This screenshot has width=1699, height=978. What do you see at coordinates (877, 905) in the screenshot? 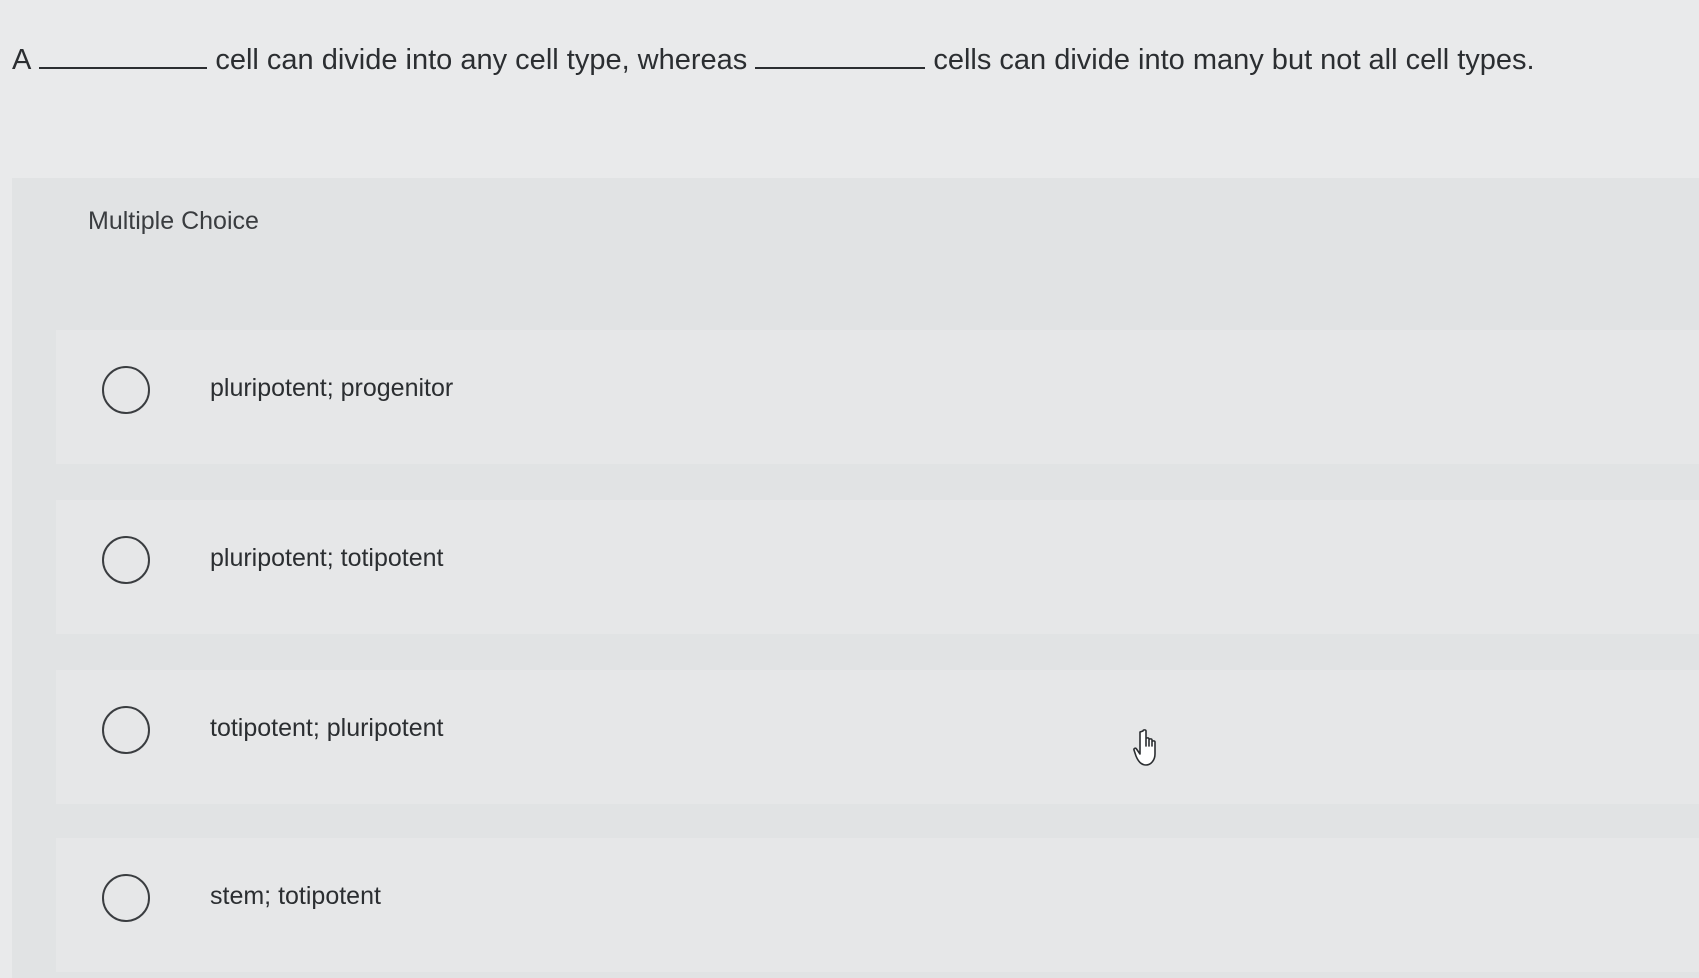
I see `option-row: stem; totipotent` at bounding box center [877, 905].